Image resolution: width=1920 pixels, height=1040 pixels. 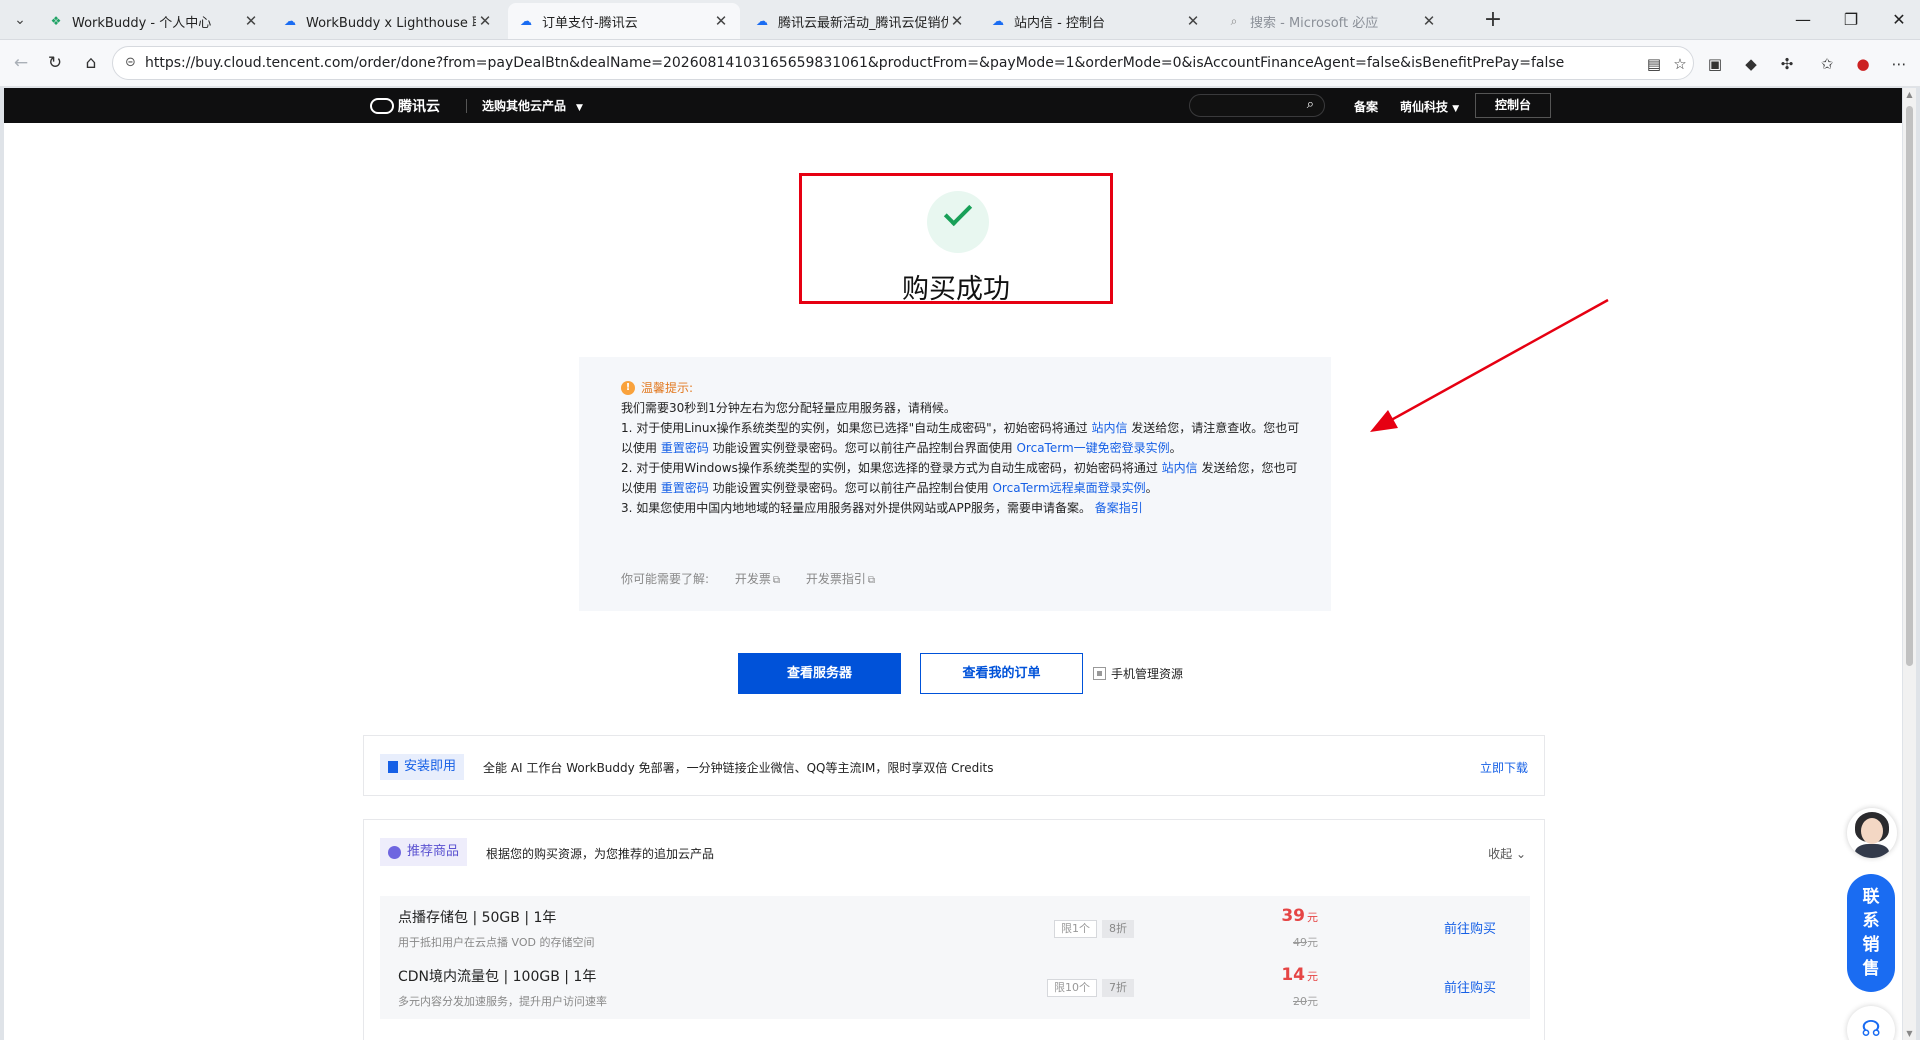 What do you see at coordinates (1827, 64) in the screenshot?
I see `favorites-icon: ✩` at bounding box center [1827, 64].